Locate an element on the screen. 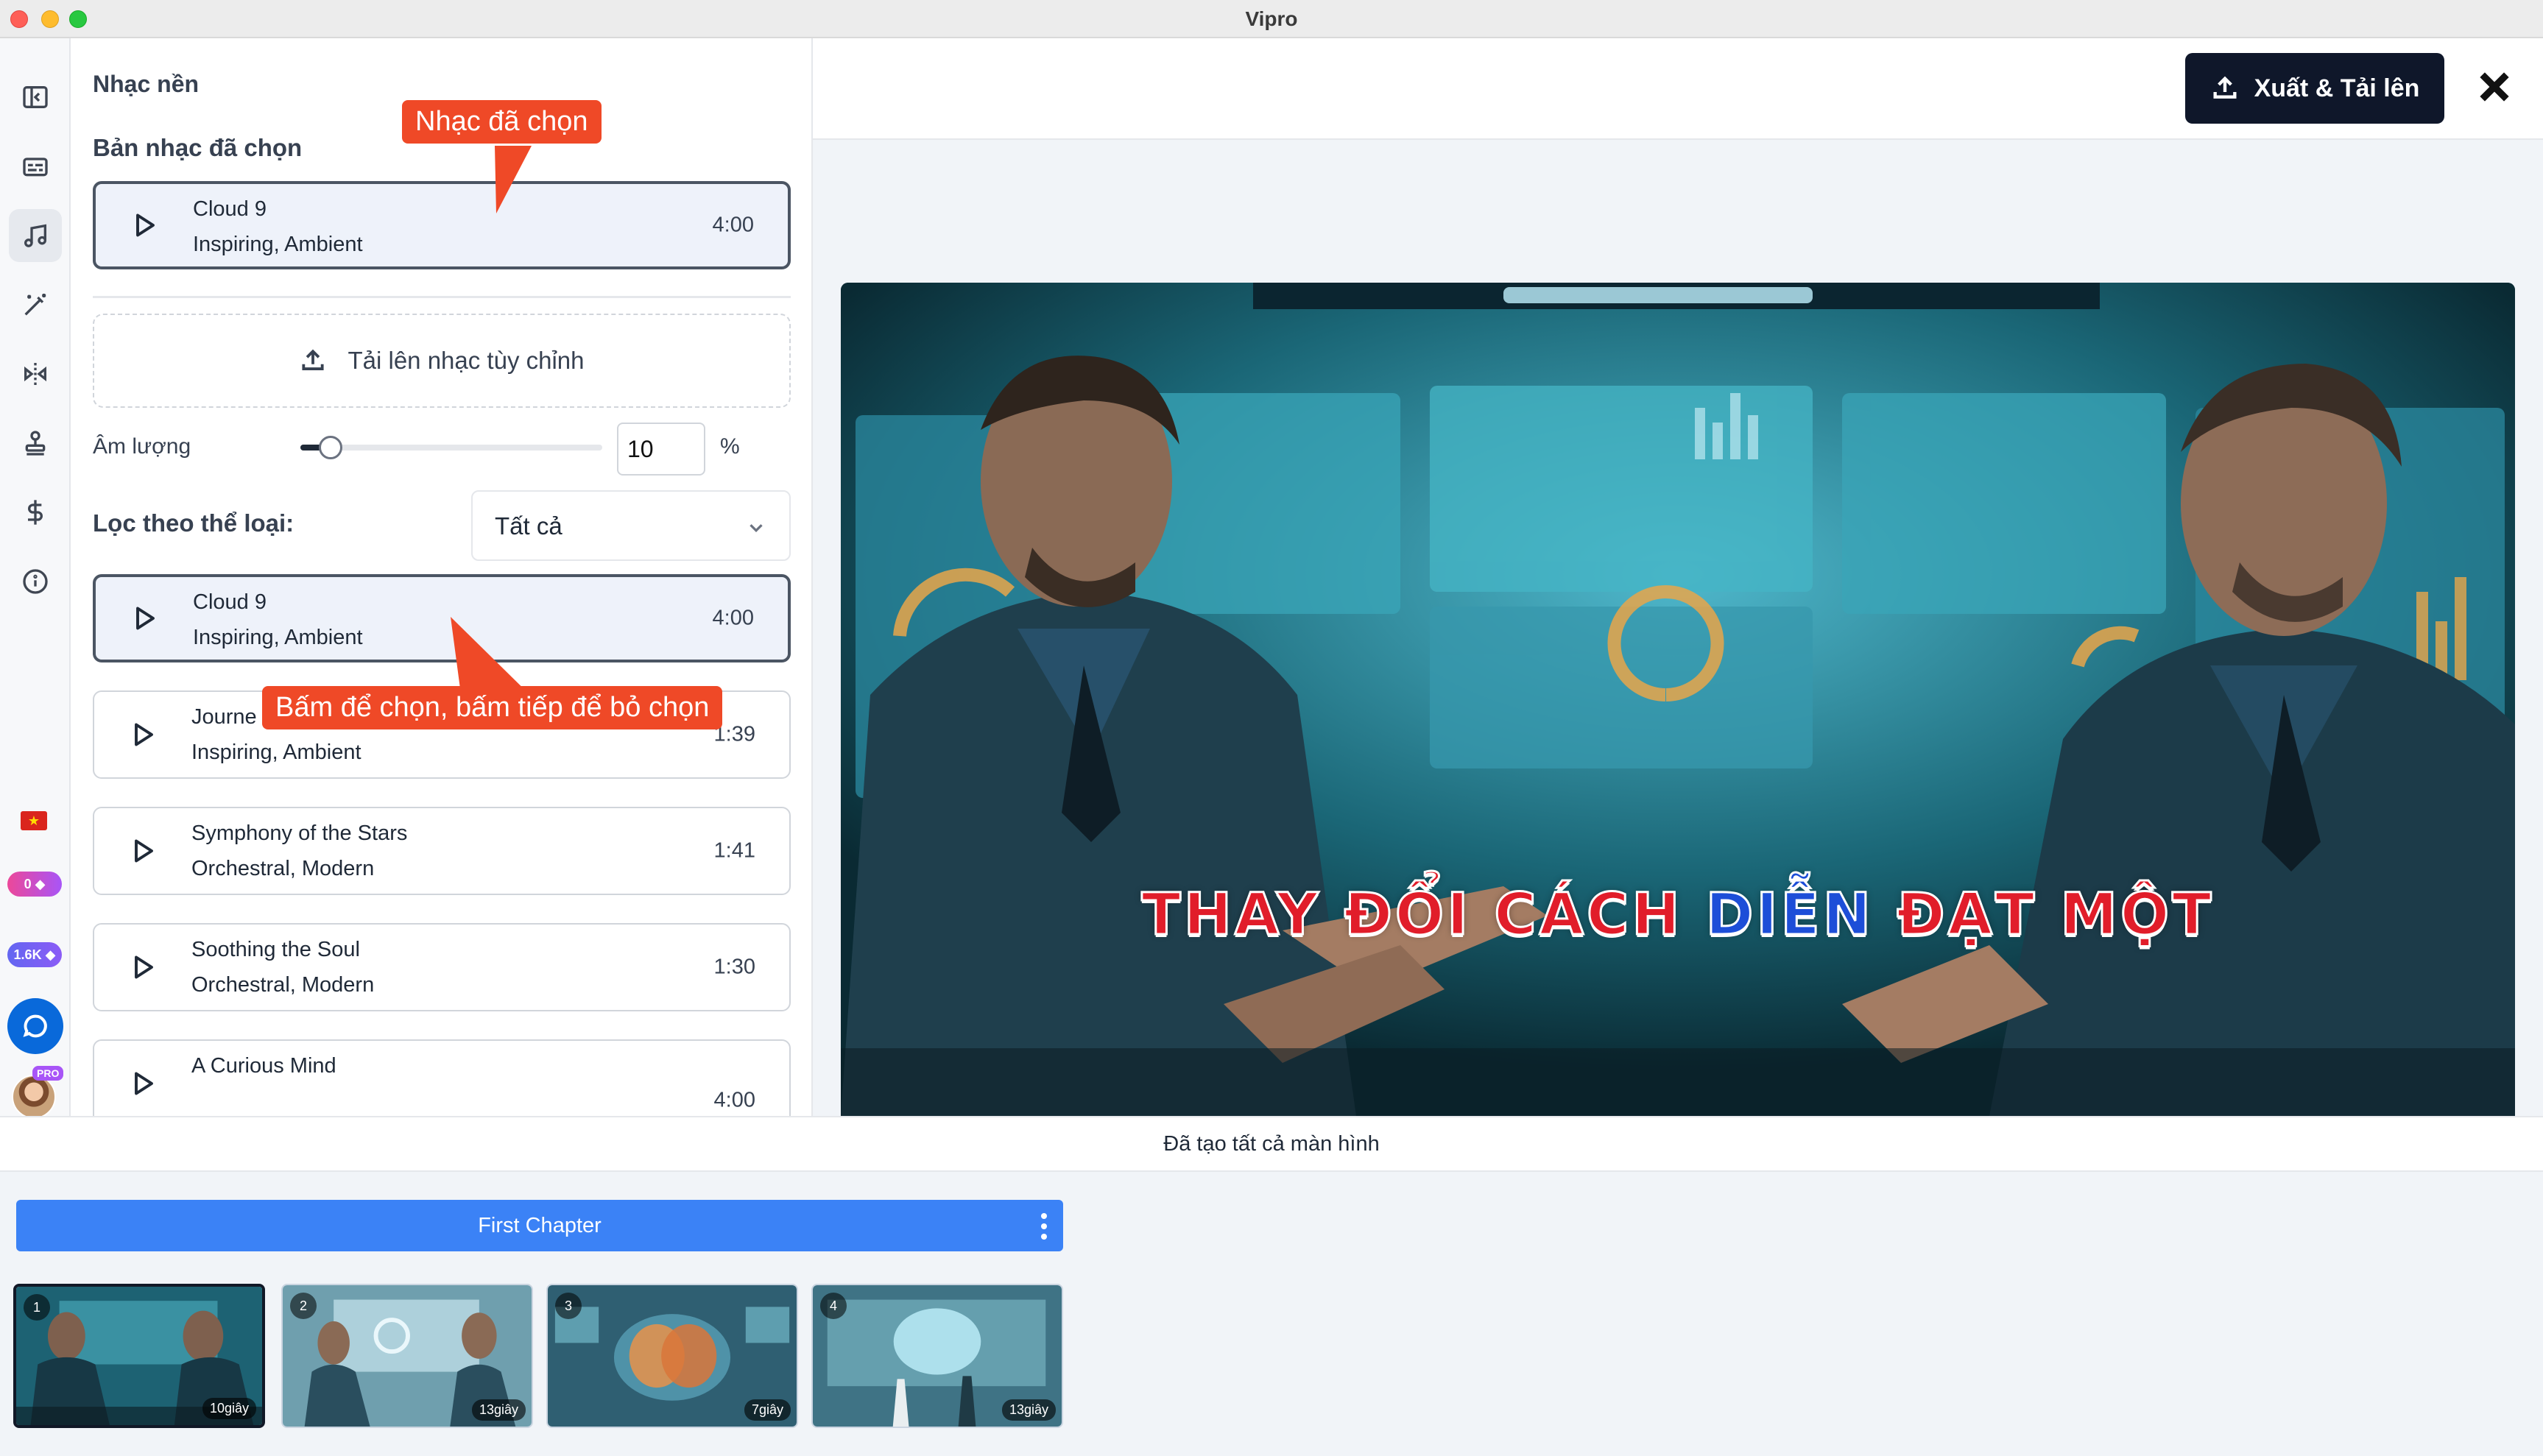 This screenshot has width=2543, height=1456. genre-filter-value: Tất cả is located at coordinates (528, 526).